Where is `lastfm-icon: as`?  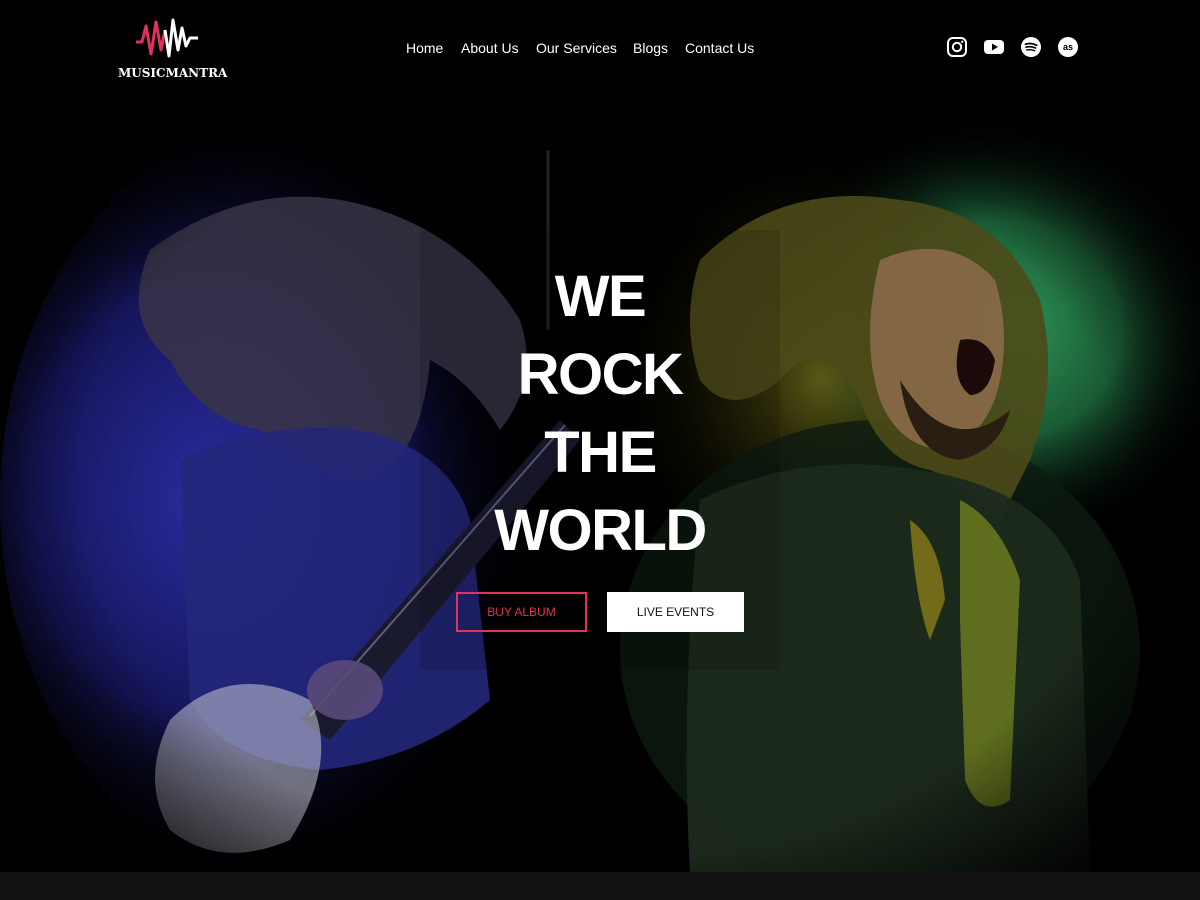
lastfm-icon: as is located at coordinates (1068, 47).